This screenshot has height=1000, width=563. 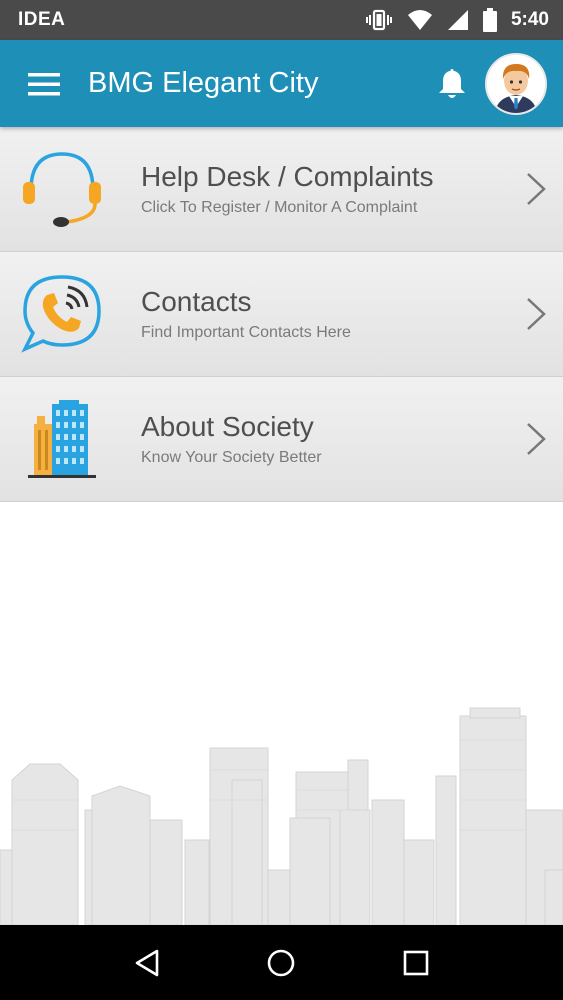 I want to click on buildings-icon, so click(x=62, y=439).